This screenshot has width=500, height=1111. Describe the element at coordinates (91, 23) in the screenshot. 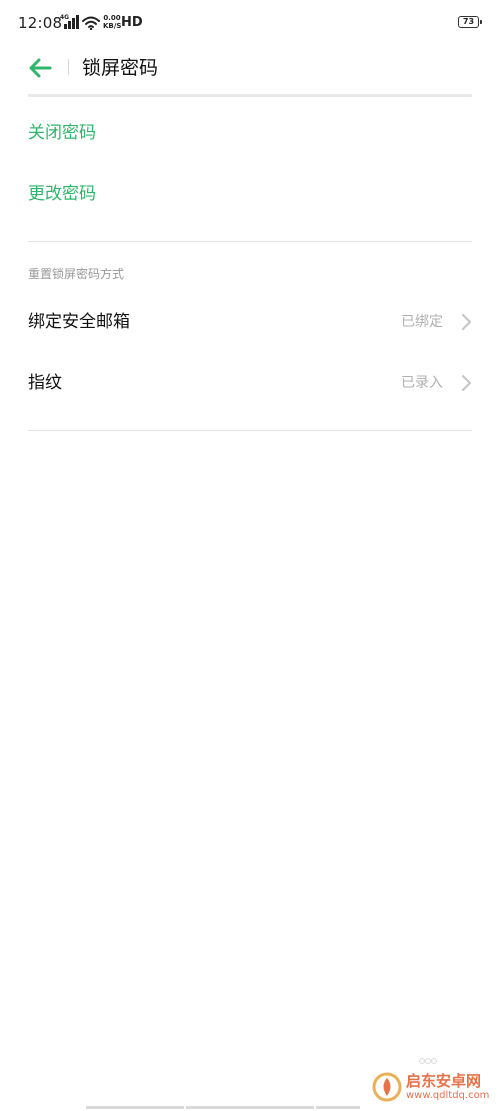

I see `wifi-icon` at that location.